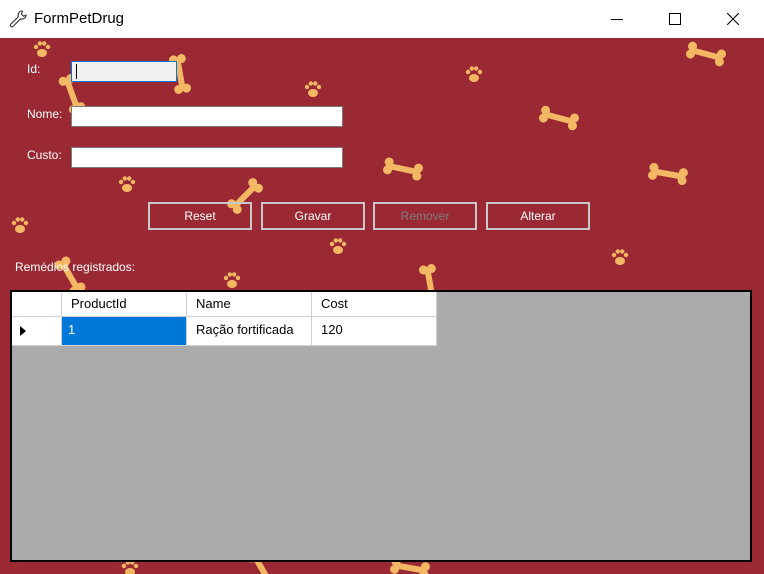 This screenshot has height=574, width=764. Describe the element at coordinates (124, 331) in the screenshot. I see `cell-productid: 1` at that location.